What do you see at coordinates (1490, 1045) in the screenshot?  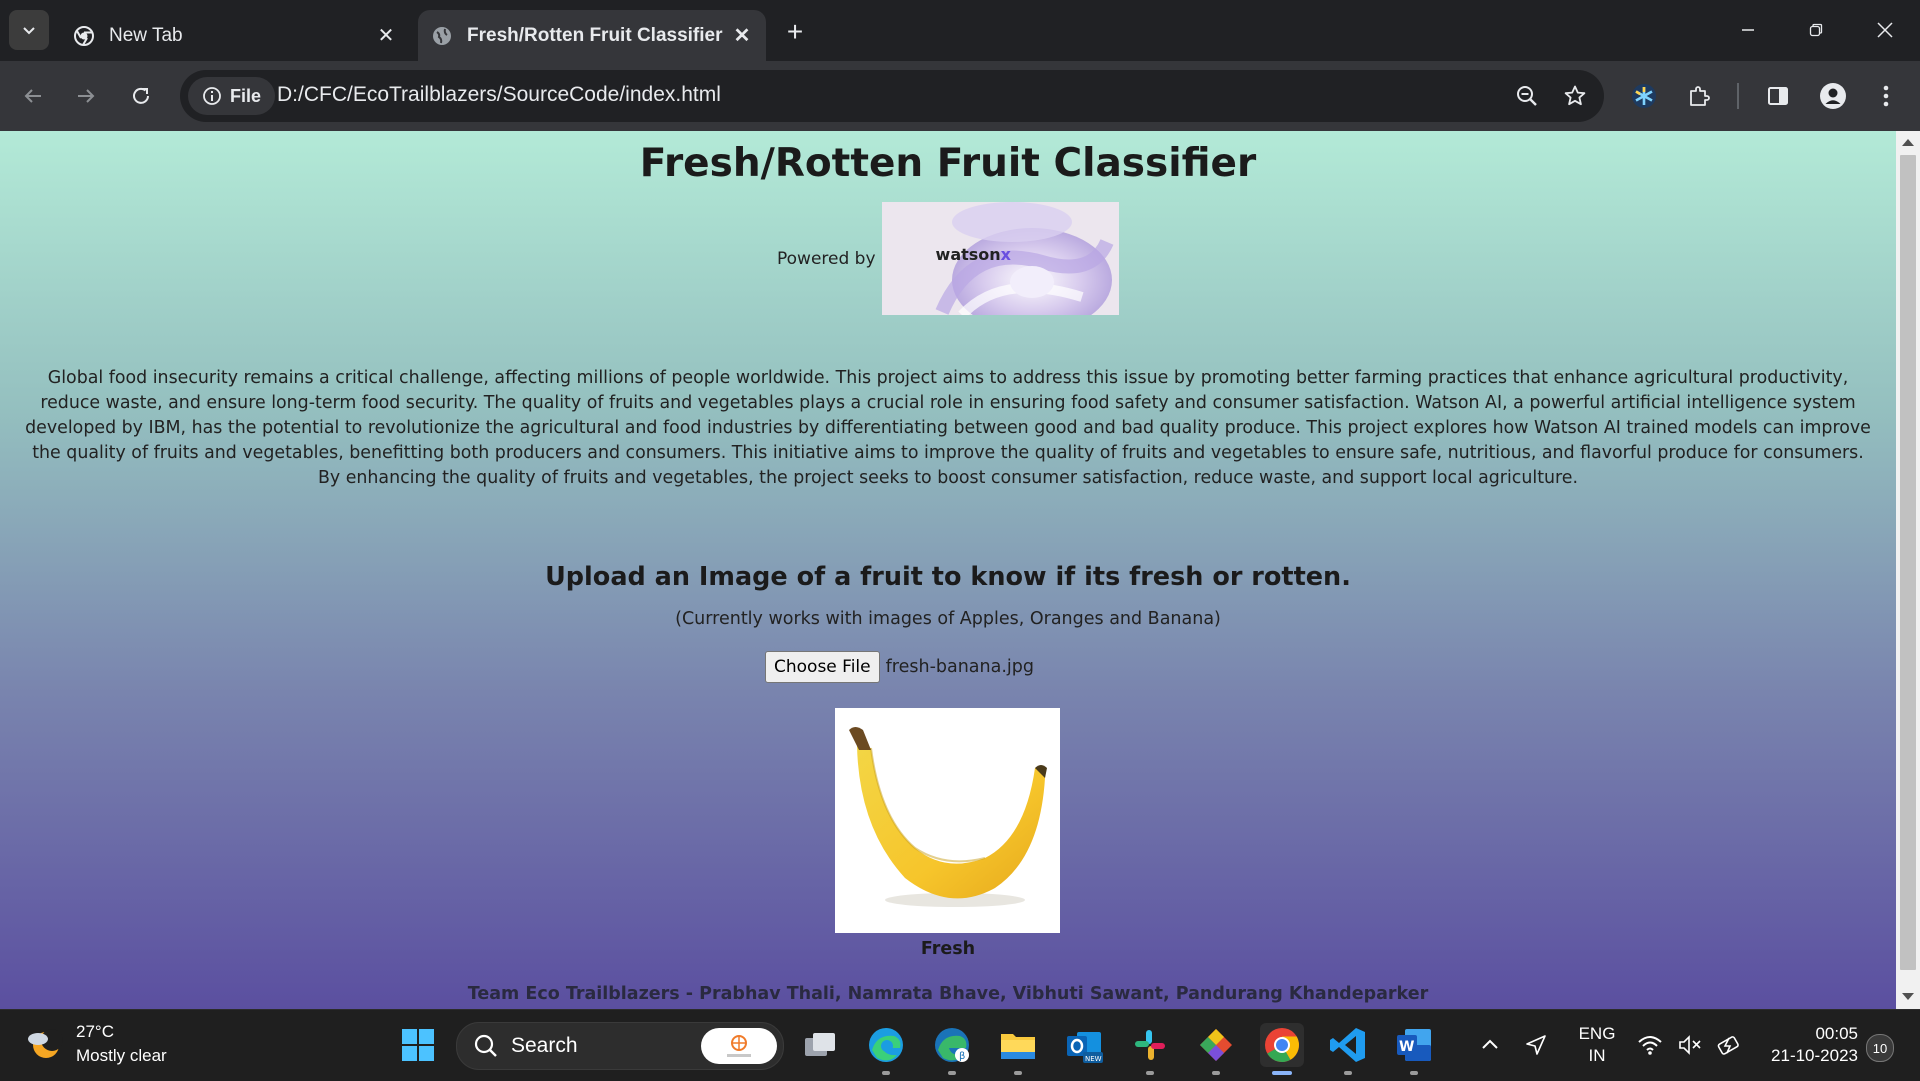 I see `show-hidden-icons-button` at bounding box center [1490, 1045].